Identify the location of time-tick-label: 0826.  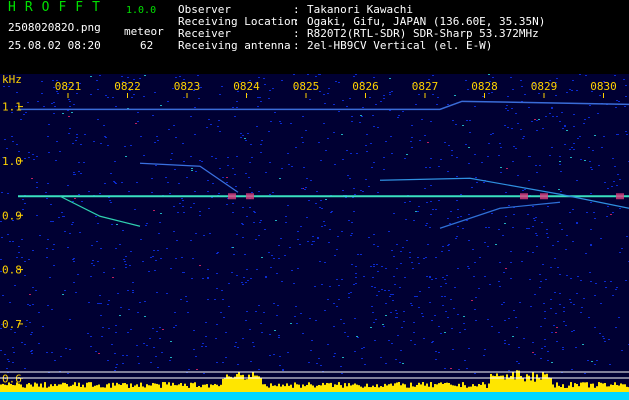
(365, 86).